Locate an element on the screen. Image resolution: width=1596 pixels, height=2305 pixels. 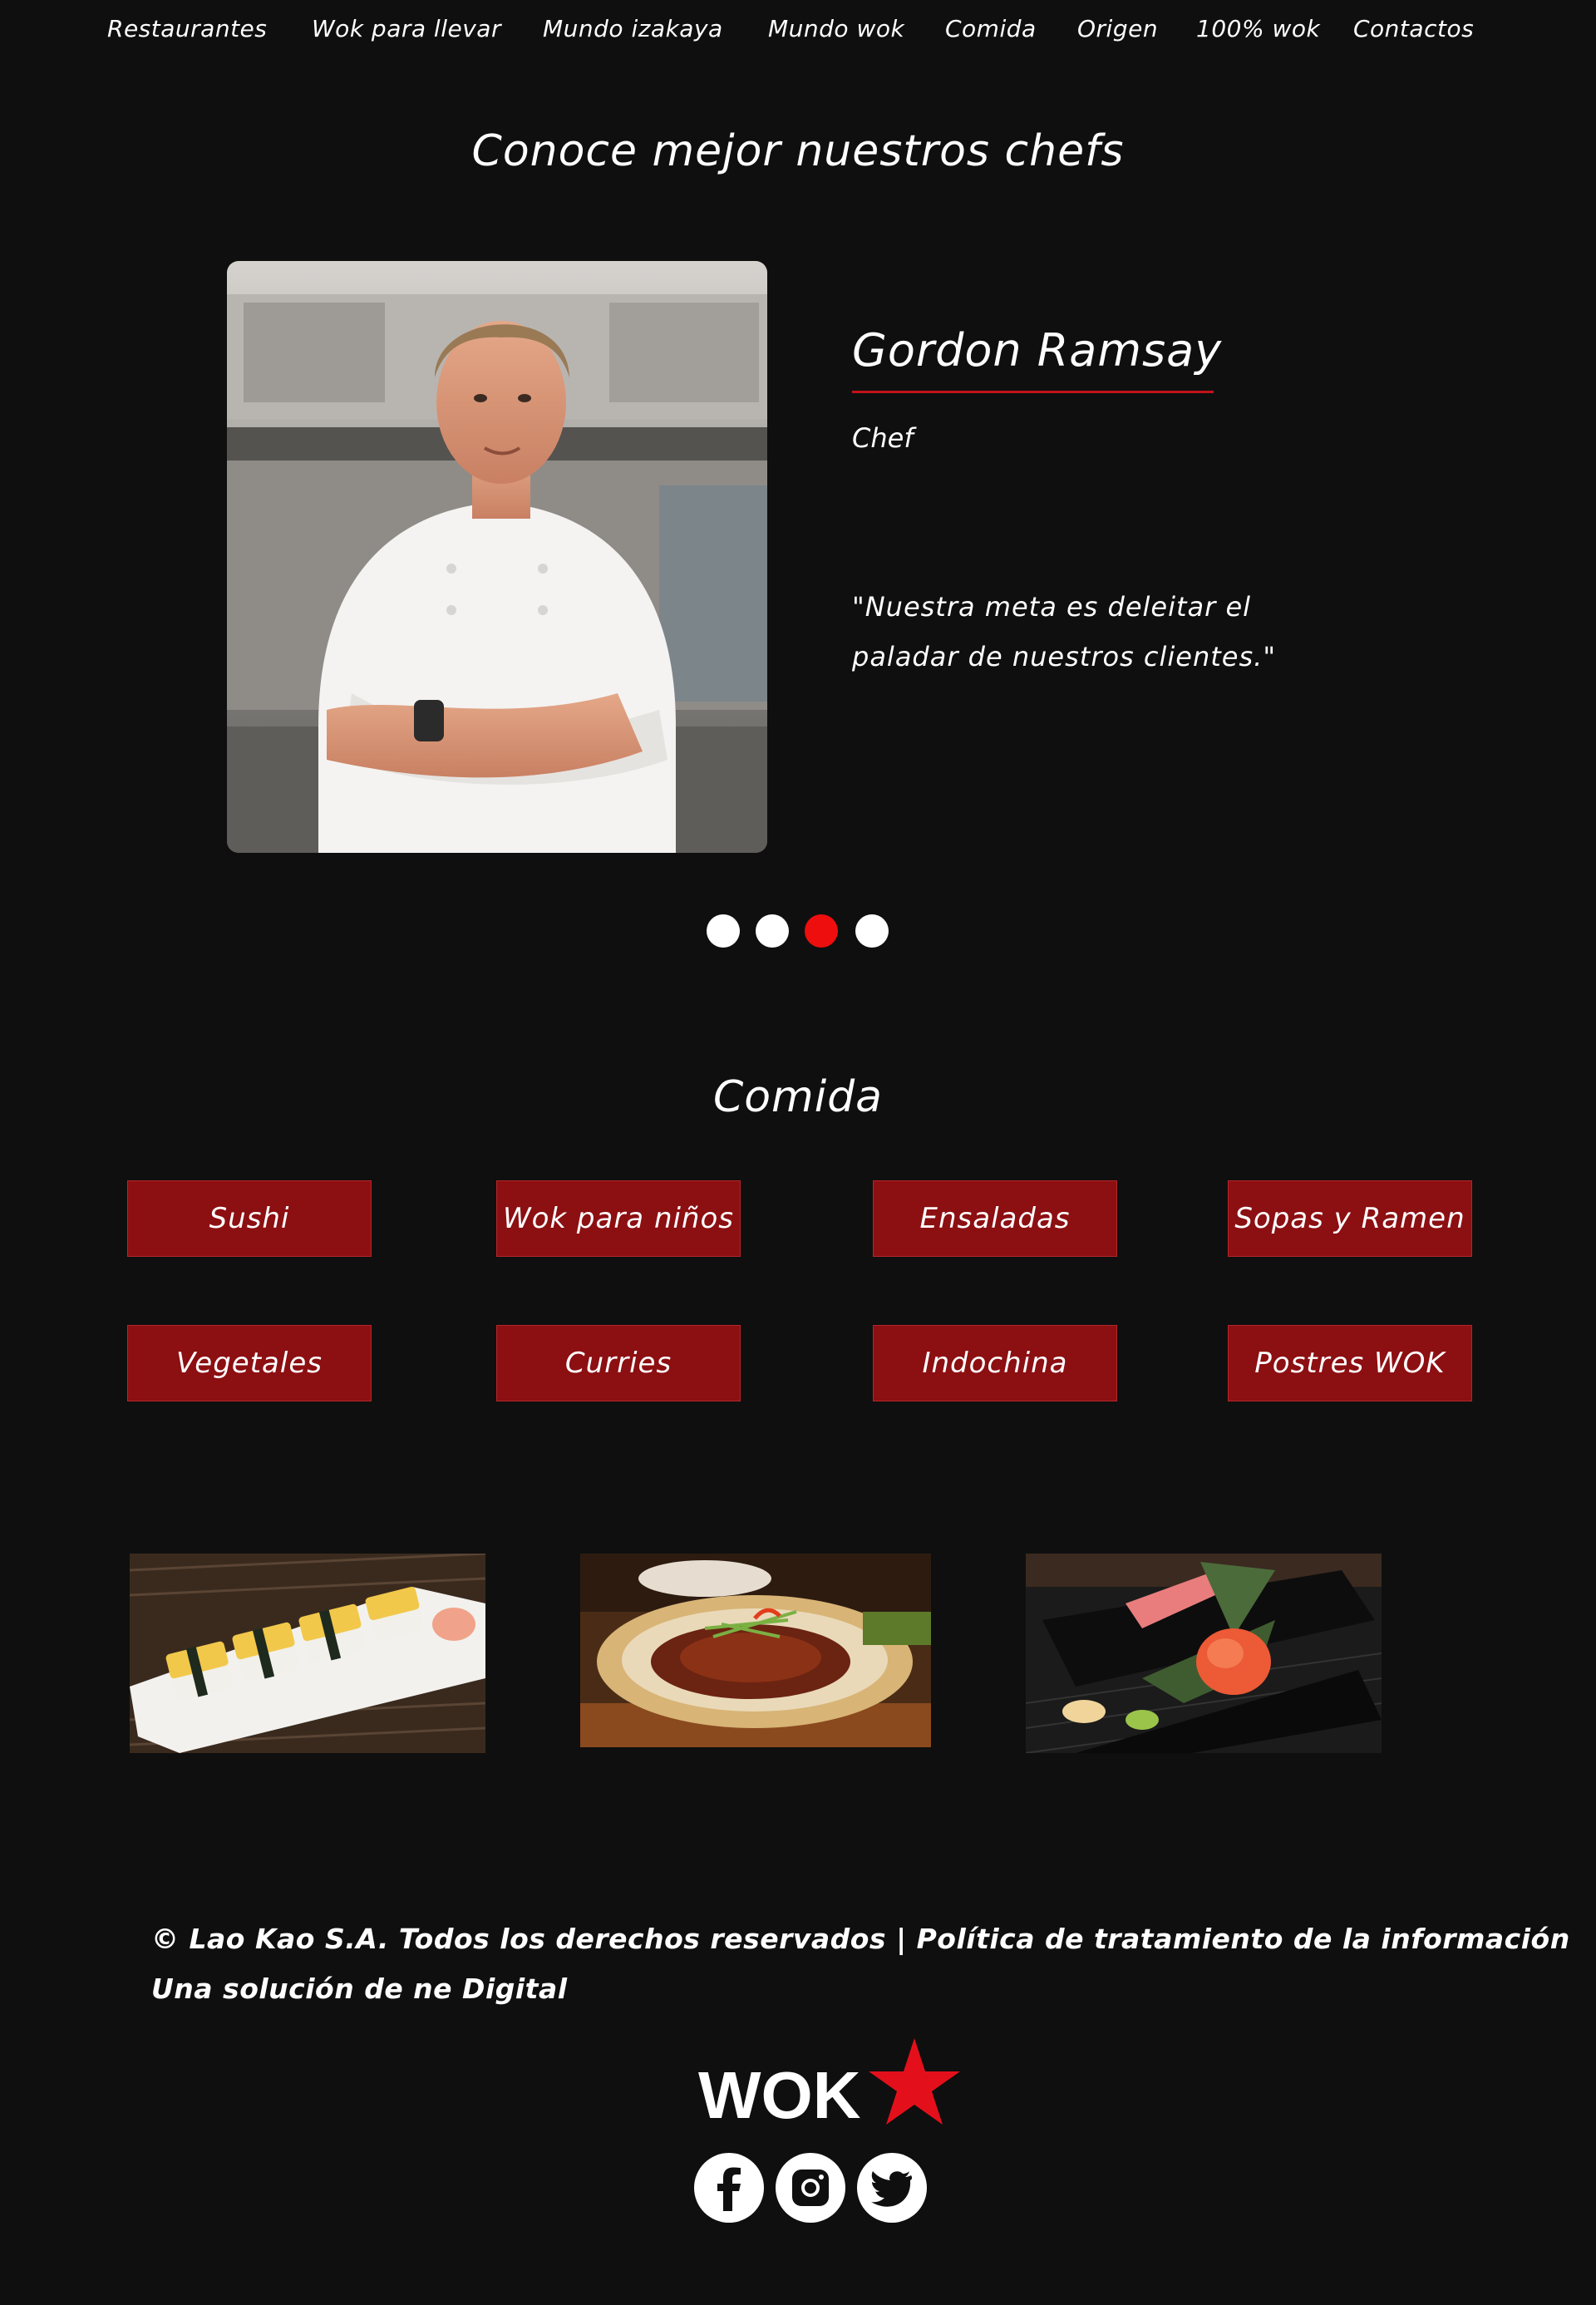
footer-credit: Una solución de ne Digital is located at coordinates (860, 1989).